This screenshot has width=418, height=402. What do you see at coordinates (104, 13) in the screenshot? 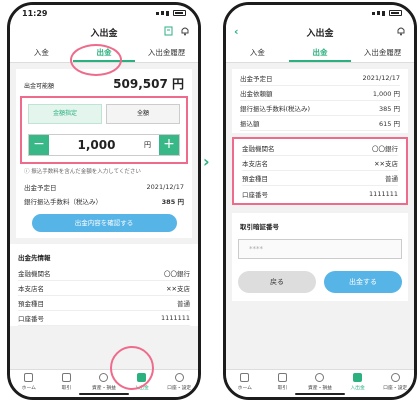
I see `status-bar: 11:29` at bounding box center [104, 13].